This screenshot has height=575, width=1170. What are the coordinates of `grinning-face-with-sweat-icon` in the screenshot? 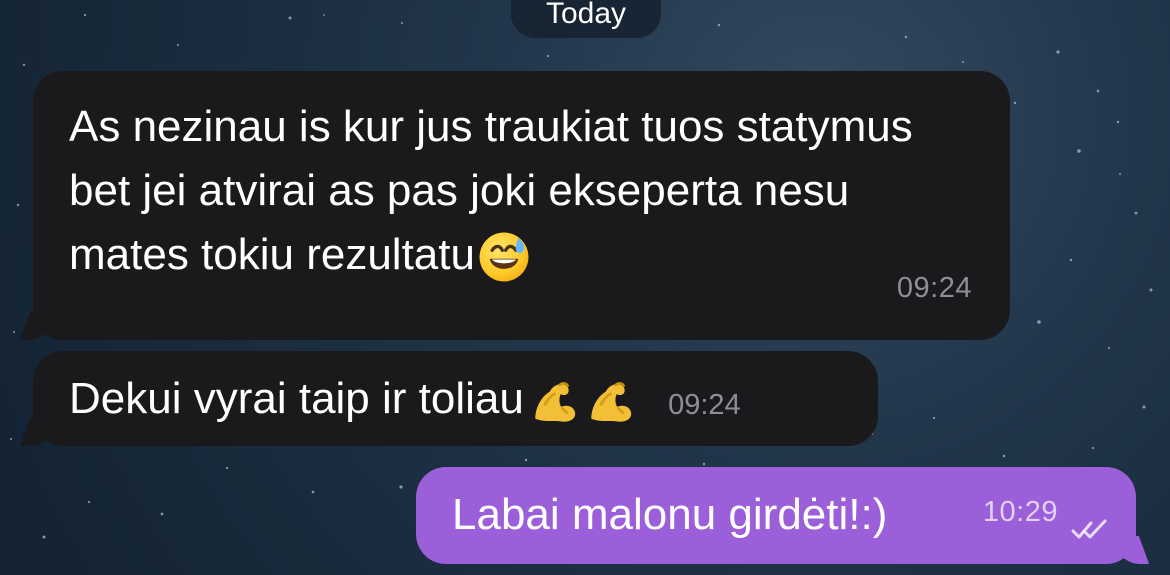 It's located at (504, 257).